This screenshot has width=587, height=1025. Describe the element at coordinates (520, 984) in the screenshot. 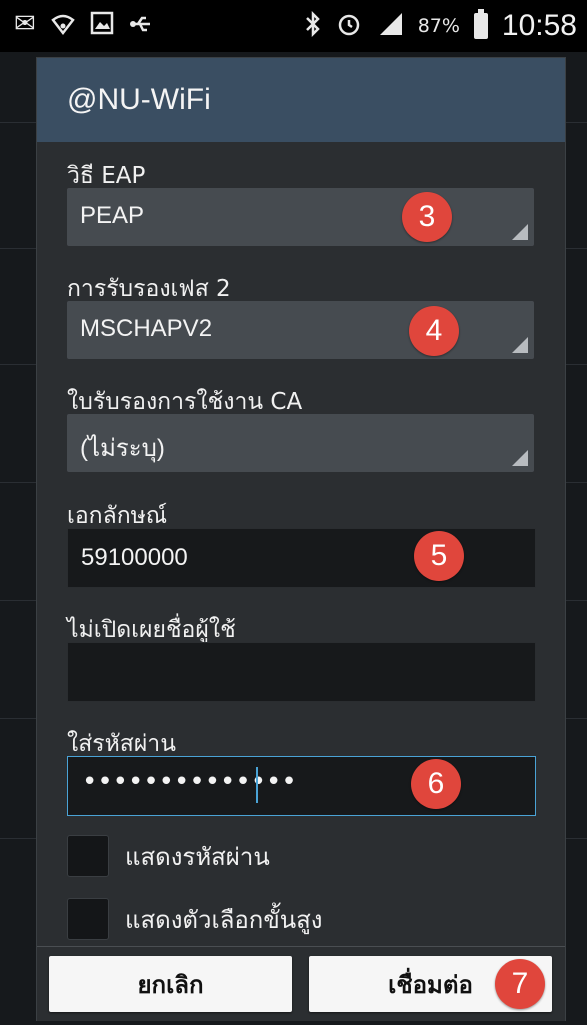

I see `step-badge: 7` at that location.